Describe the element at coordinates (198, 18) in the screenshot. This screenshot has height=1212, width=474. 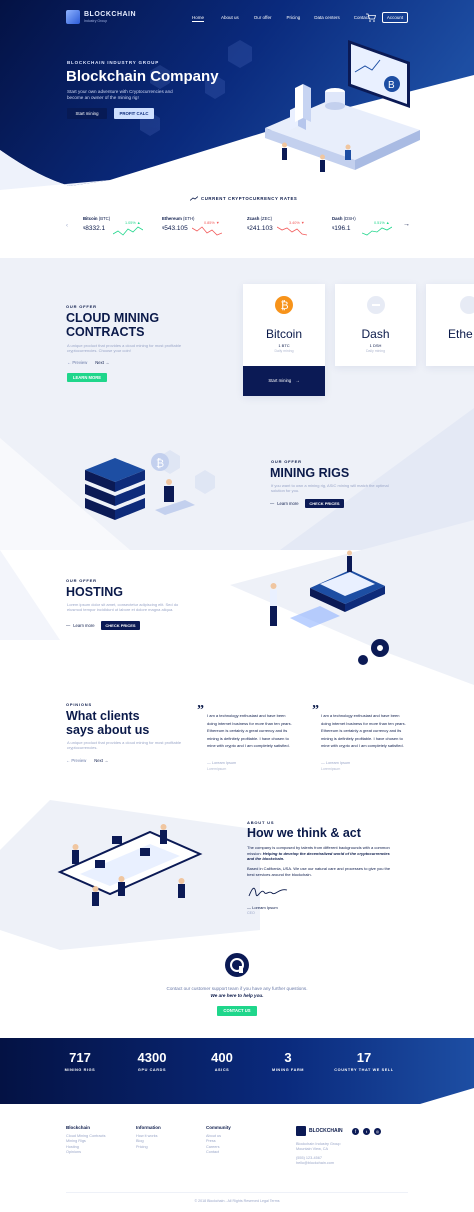
I see `nav-home: Home` at that location.